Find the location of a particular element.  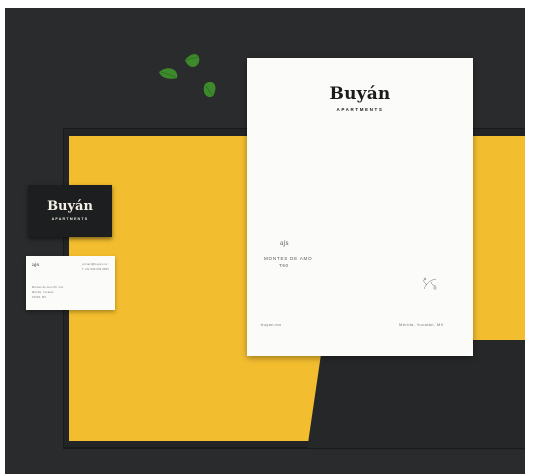

letterhead-monogram: ajs is located at coordinates (284, 243).